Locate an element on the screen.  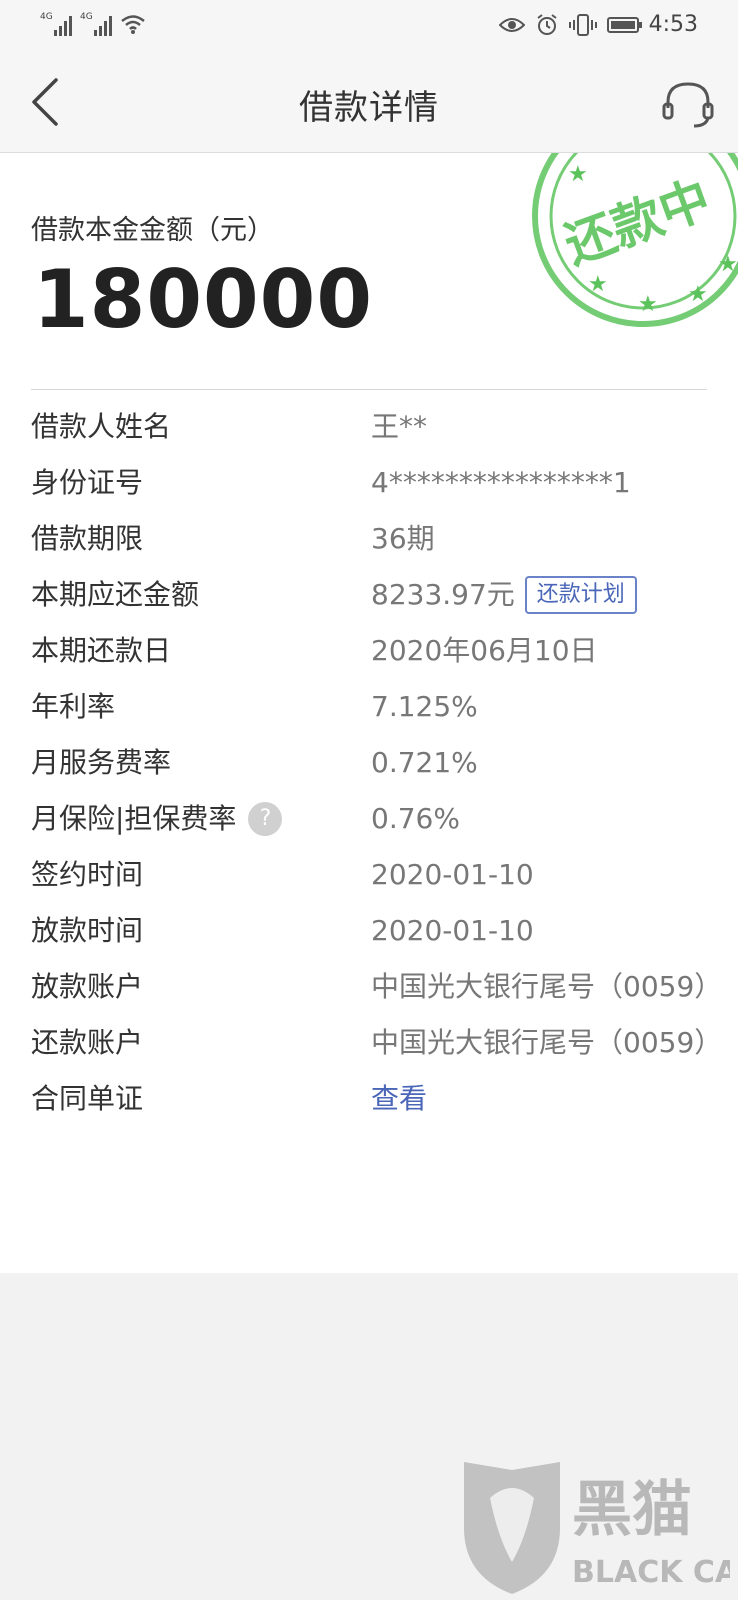
row-due-date: 本期还款日 2020年06月10日 is located at coordinates (371, 651).